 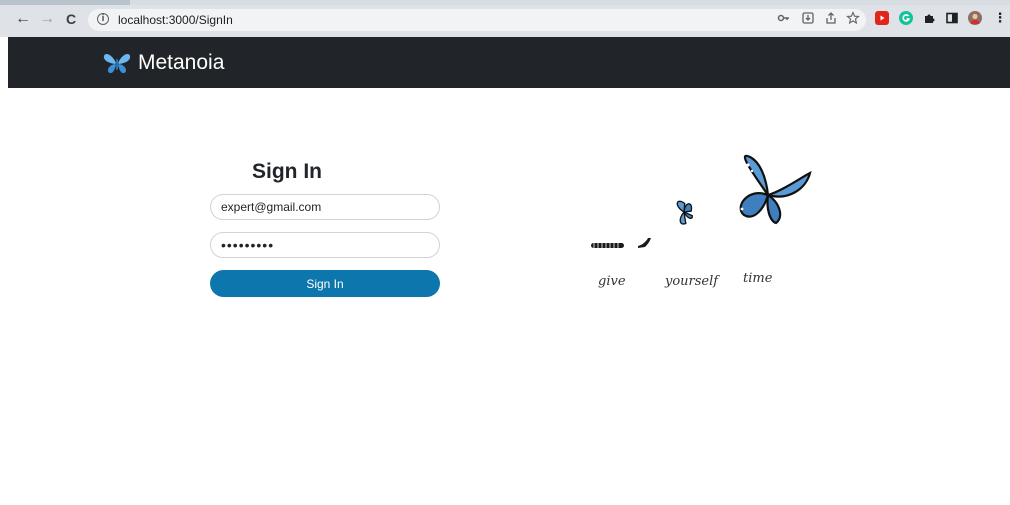 I want to click on caterpillar-icon, so click(x=607, y=245).